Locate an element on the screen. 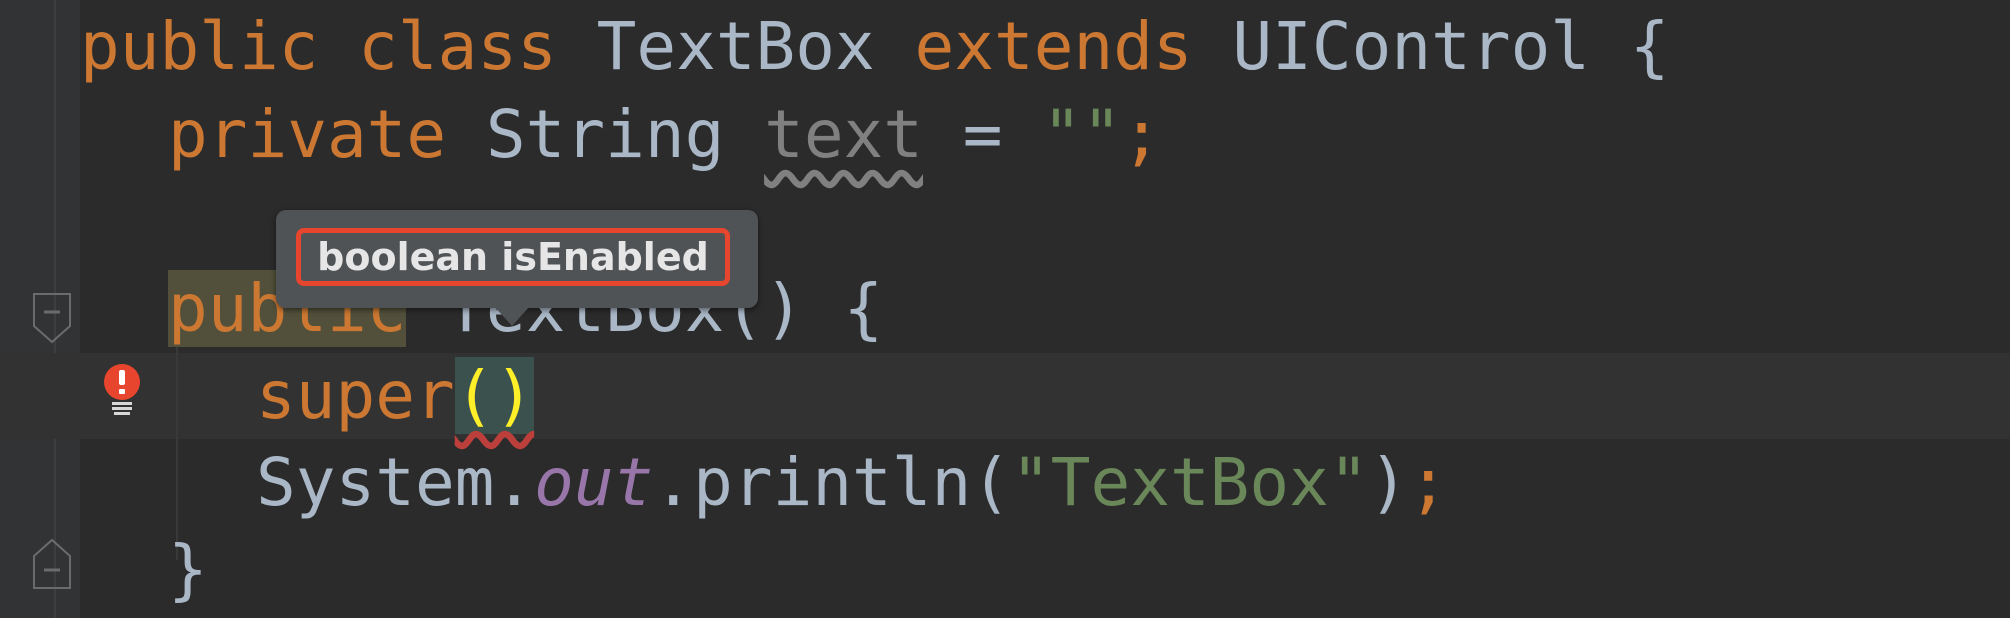  error-bulb-icon is located at coordinates (122, 389).